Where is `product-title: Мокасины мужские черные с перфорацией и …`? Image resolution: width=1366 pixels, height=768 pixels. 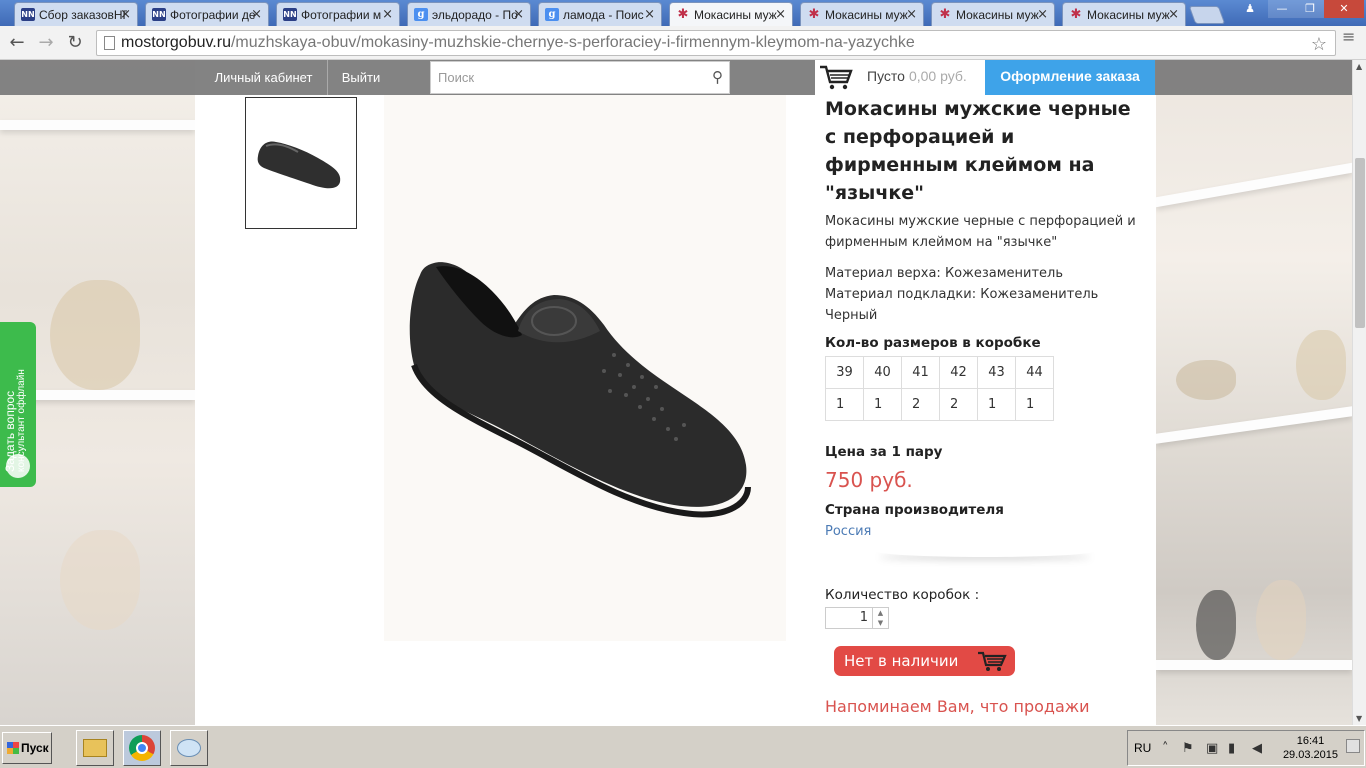 product-title: Мокасины мужские черные с перфорацией и … is located at coordinates (978, 151).